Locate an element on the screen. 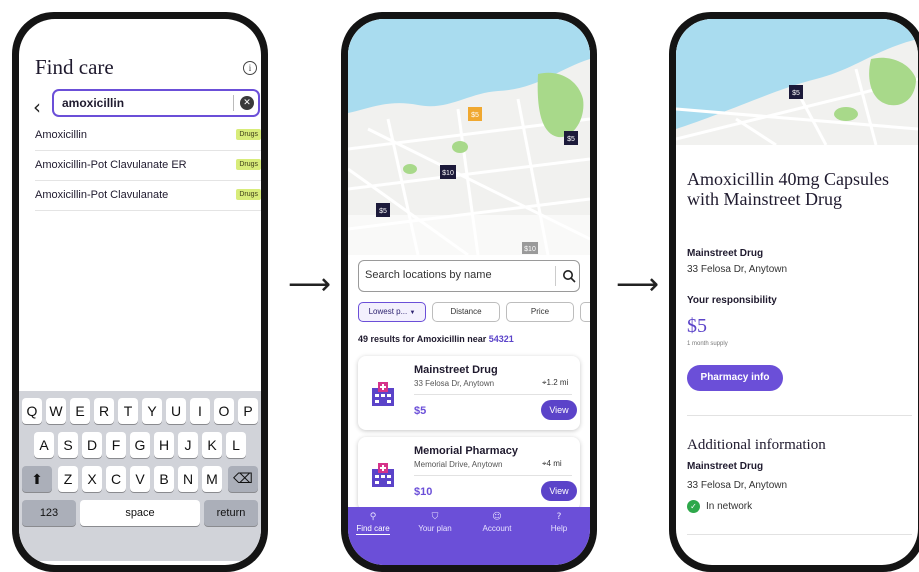  key-t: T is located at coordinates (128, 411).